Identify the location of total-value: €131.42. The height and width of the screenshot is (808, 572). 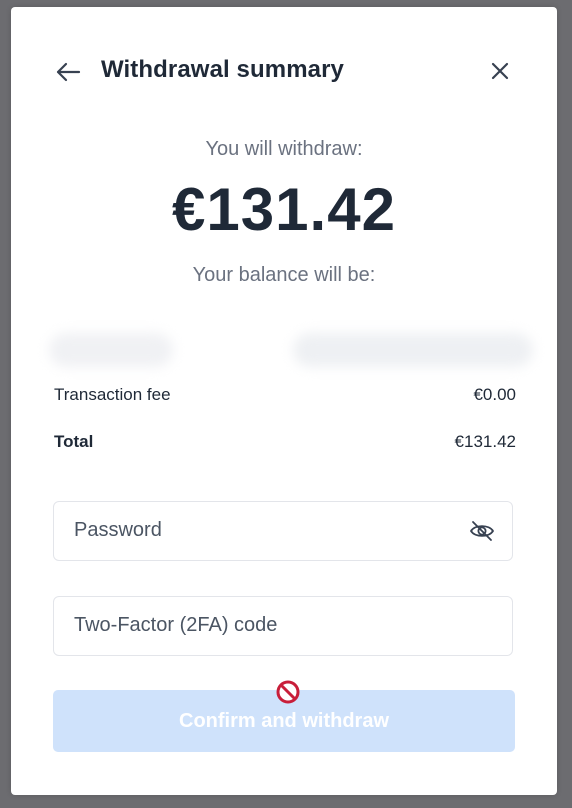
(485, 441).